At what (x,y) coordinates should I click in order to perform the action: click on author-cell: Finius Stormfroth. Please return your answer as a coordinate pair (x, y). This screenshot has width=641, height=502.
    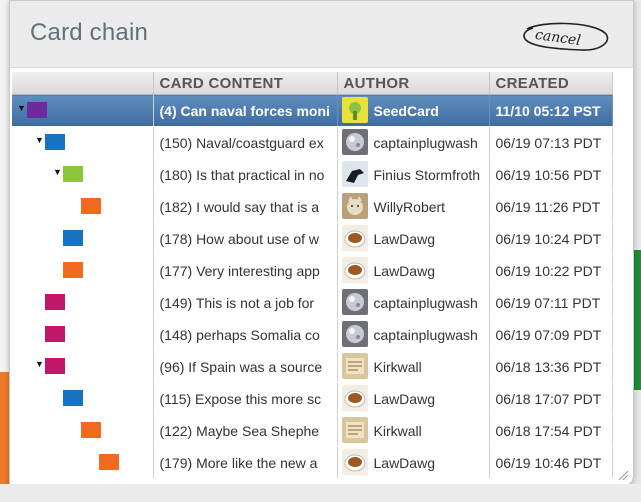
    Looking at the image, I should click on (413, 174).